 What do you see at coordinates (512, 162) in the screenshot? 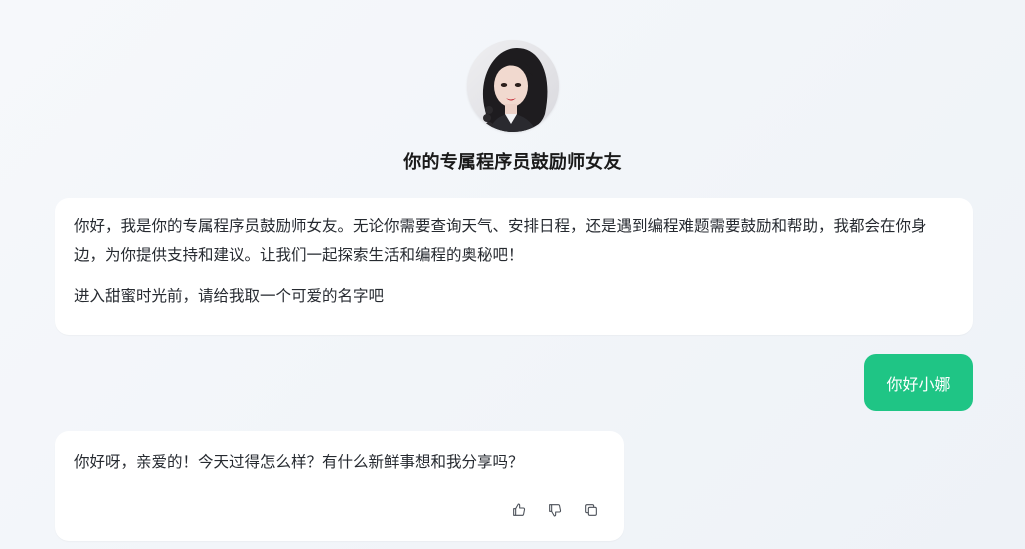
I see `page-title: 你的专属程序员鼓励师女友` at bounding box center [512, 162].